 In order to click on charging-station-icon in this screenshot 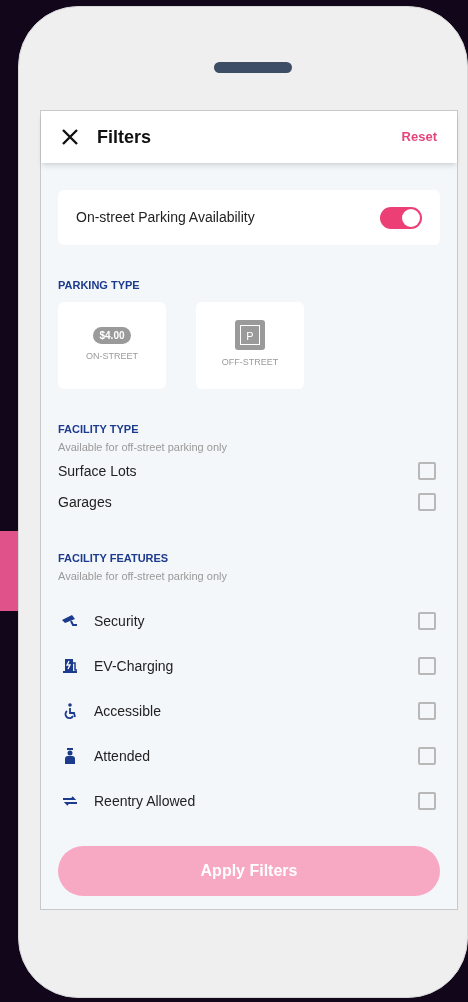, I will do `click(70, 666)`.